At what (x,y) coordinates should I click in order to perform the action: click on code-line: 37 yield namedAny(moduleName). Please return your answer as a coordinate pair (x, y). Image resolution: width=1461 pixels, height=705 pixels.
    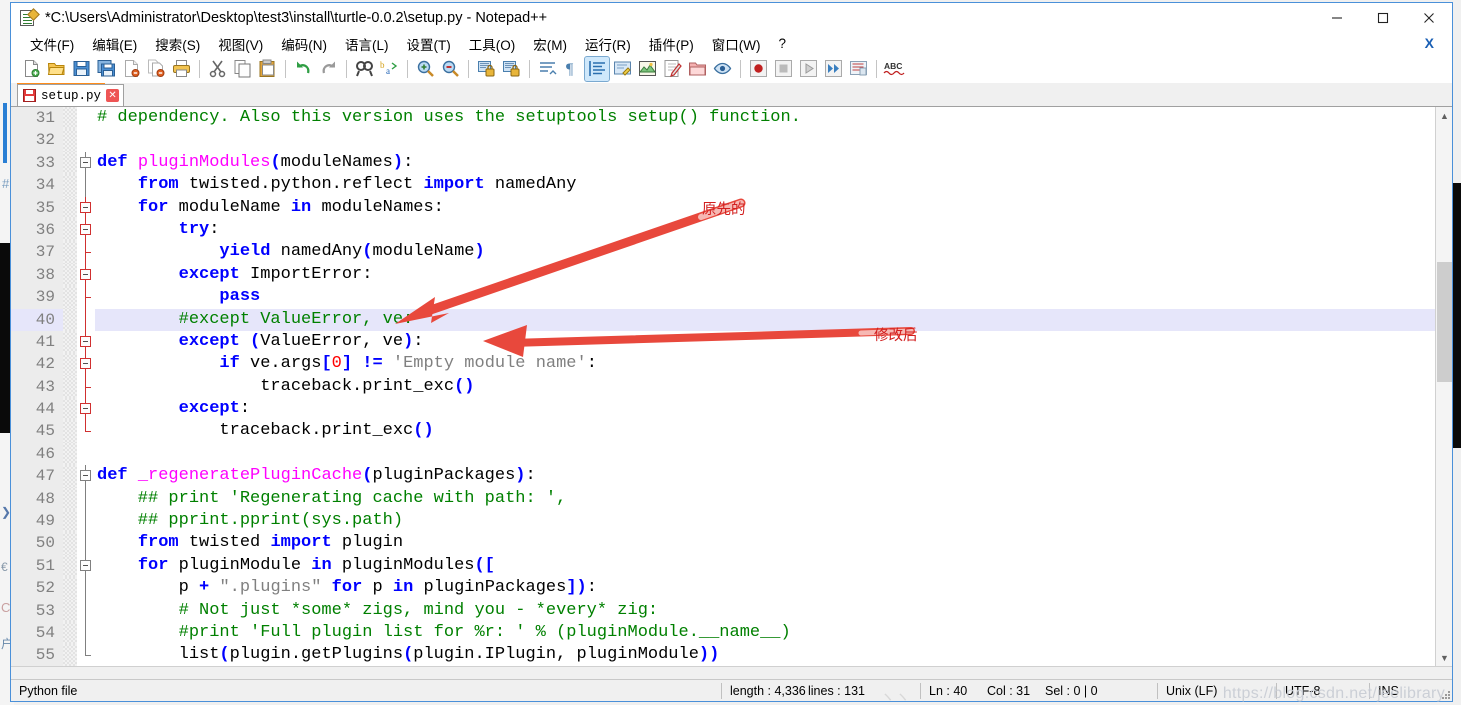
    Looking at the image, I should click on (723, 252).